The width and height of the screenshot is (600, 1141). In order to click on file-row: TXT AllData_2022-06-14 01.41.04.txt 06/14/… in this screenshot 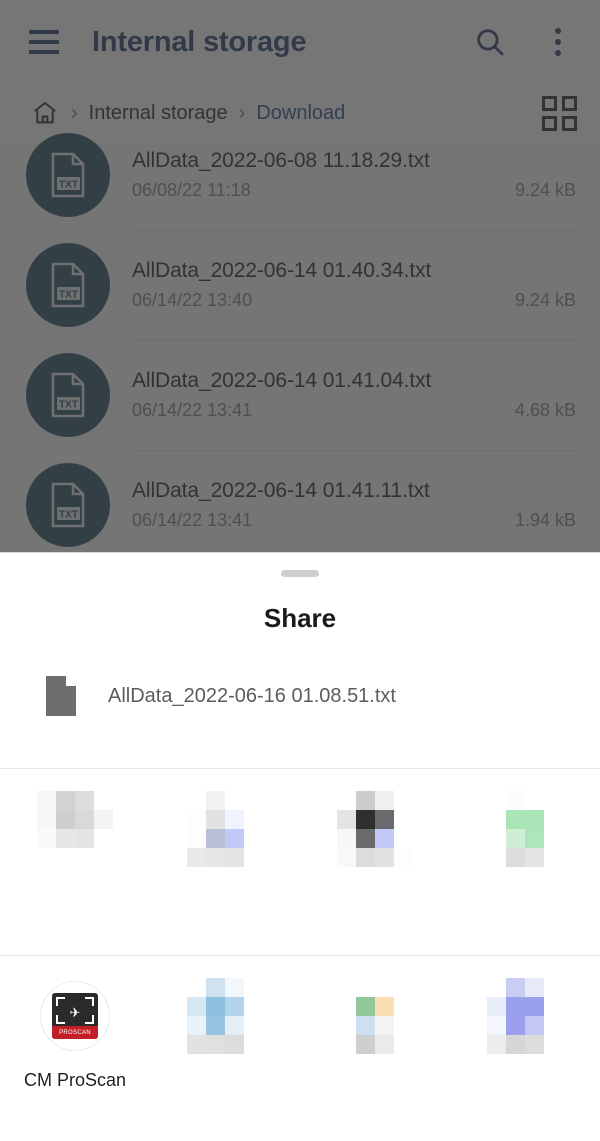, I will do `click(300, 395)`.